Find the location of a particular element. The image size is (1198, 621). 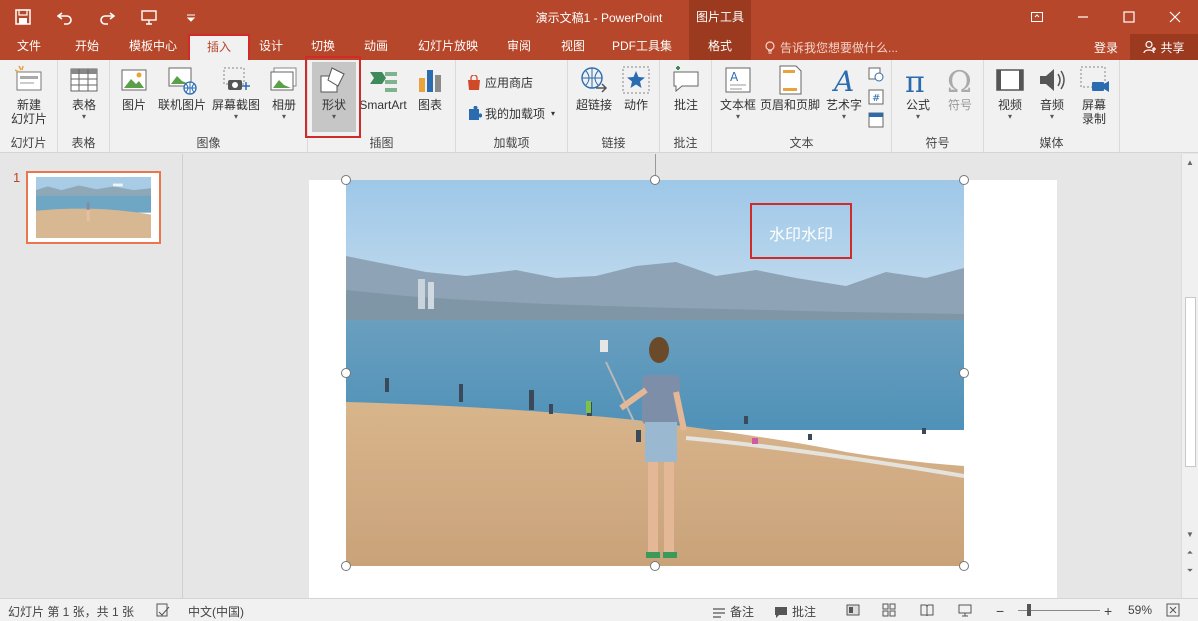

tab-format: 格式 is located at coordinates (720, 47).